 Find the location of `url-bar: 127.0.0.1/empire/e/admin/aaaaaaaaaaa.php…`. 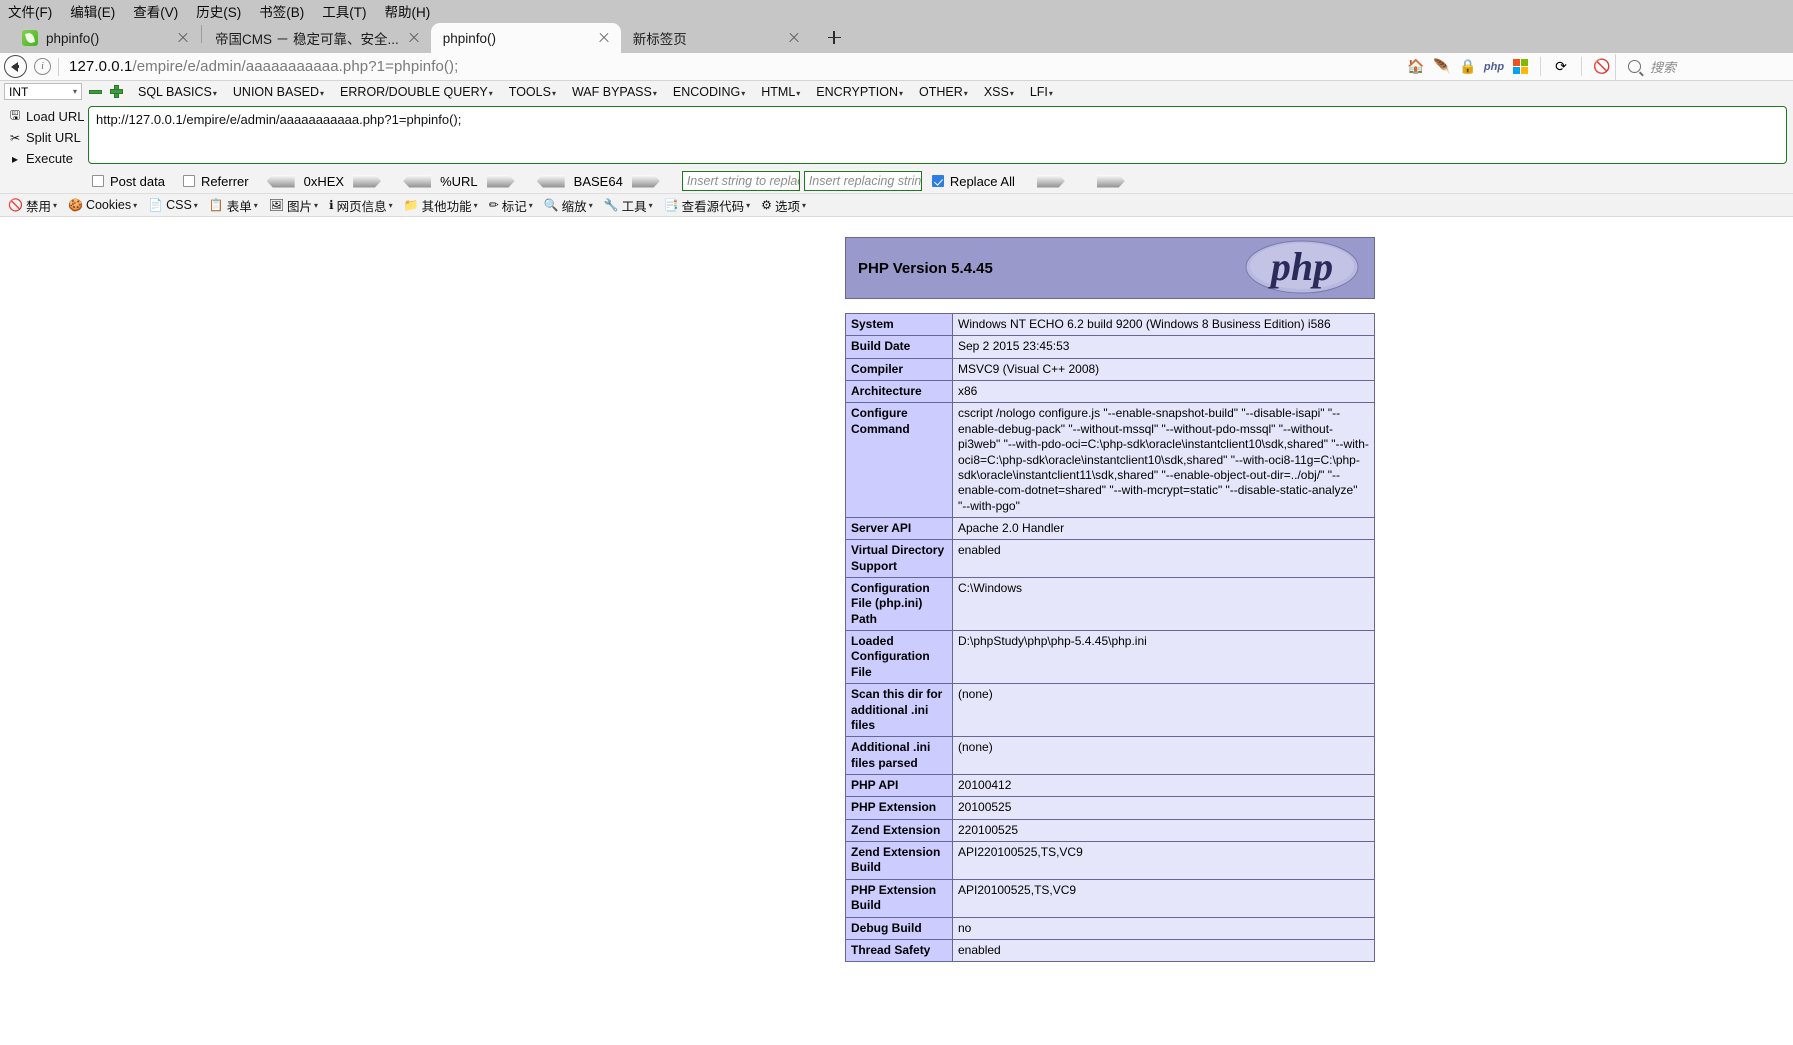

url-bar: 127.0.0.1/empire/e/admin/aaaaaaaaaaa.php… is located at coordinates (263, 66).